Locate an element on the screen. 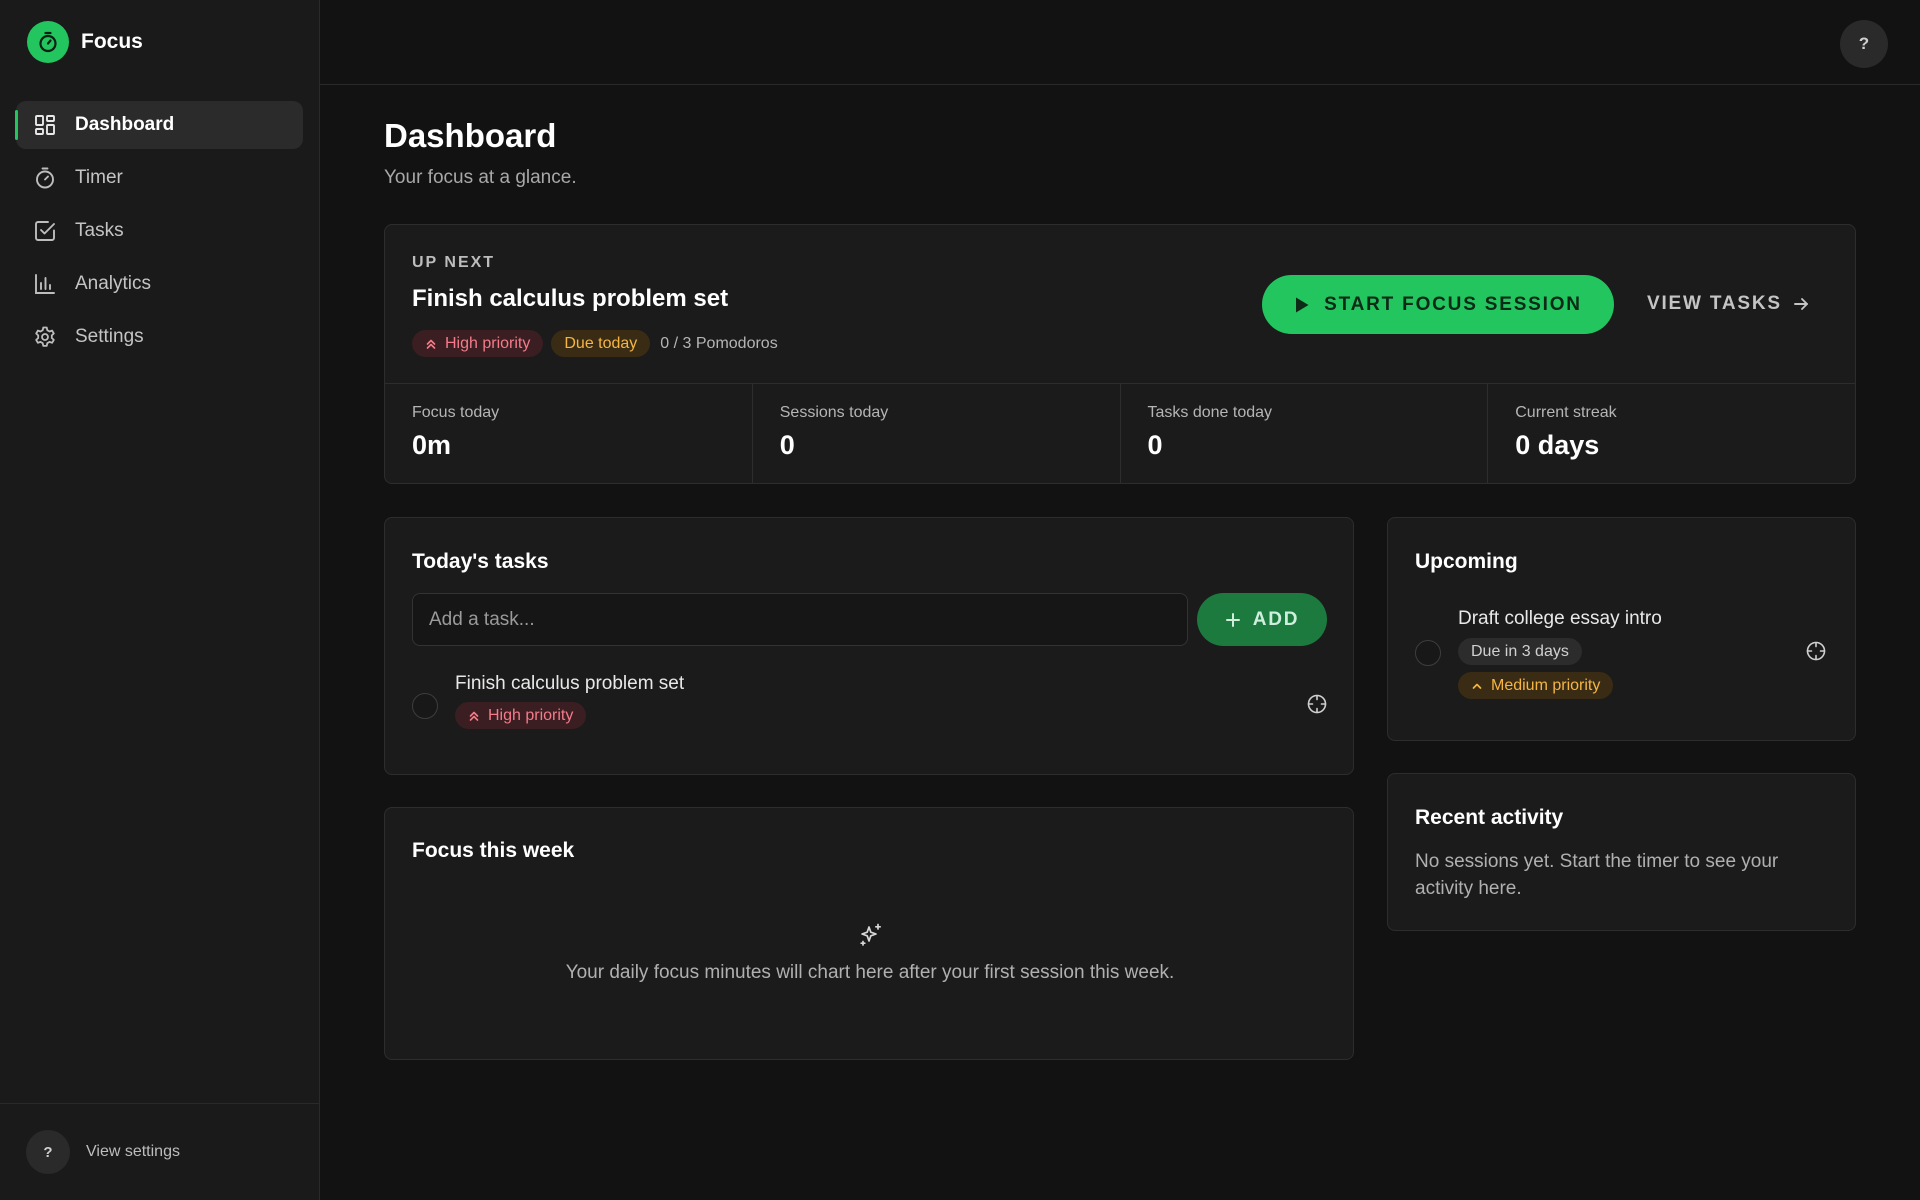 The image size is (1920, 1200). stat-sessions-today: Sessions today 0 is located at coordinates (937, 433).